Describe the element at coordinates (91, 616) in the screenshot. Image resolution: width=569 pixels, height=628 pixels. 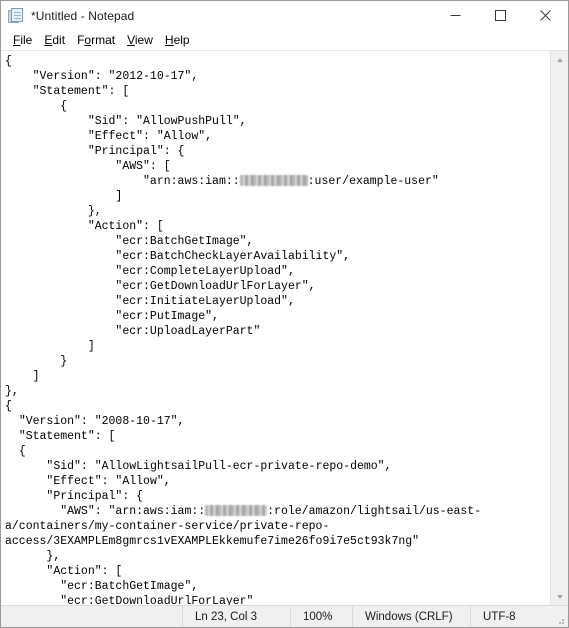
I see `status-bar-spacer` at that location.